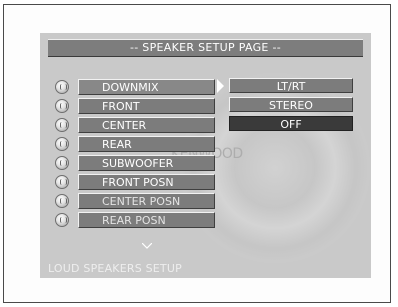 This screenshot has height=307, width=398. I want to click on menu-item-center: CENTER, so click(146, 125).